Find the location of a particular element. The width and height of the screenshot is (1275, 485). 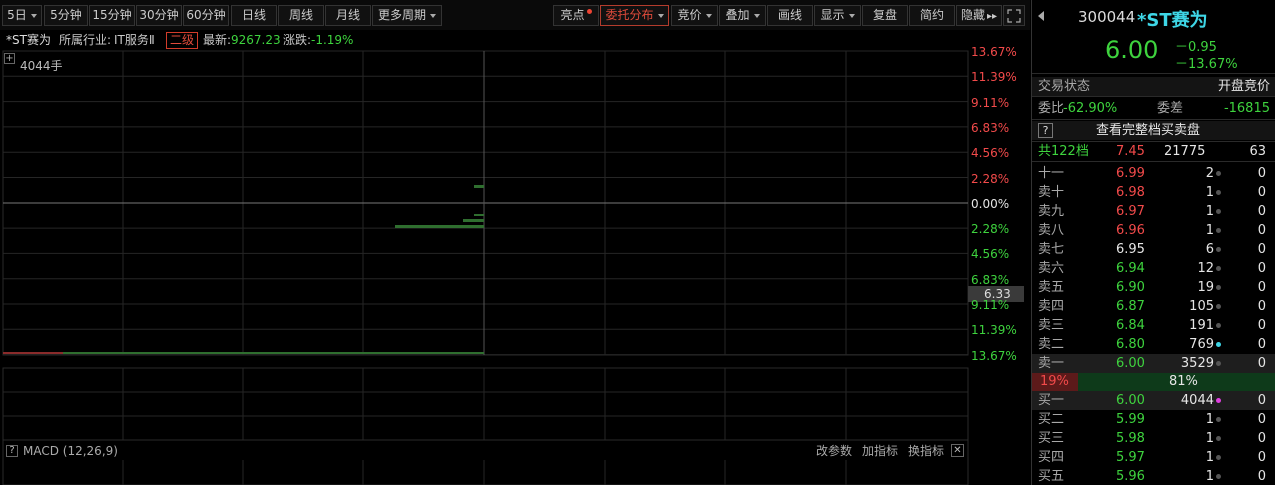

ask-row: 卖六 6.94 12 0 is located at coordinates (1153, 268).